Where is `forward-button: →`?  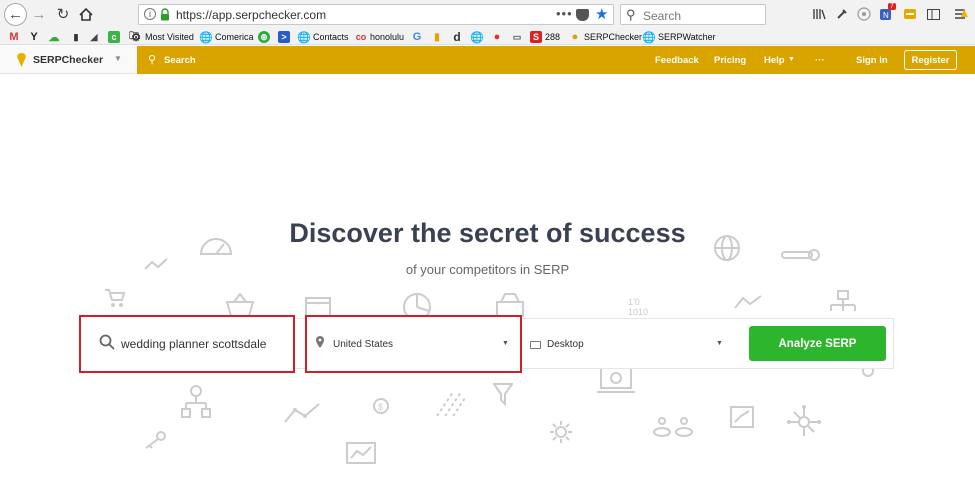
forward-button: → is located at coordinates (39, 14).